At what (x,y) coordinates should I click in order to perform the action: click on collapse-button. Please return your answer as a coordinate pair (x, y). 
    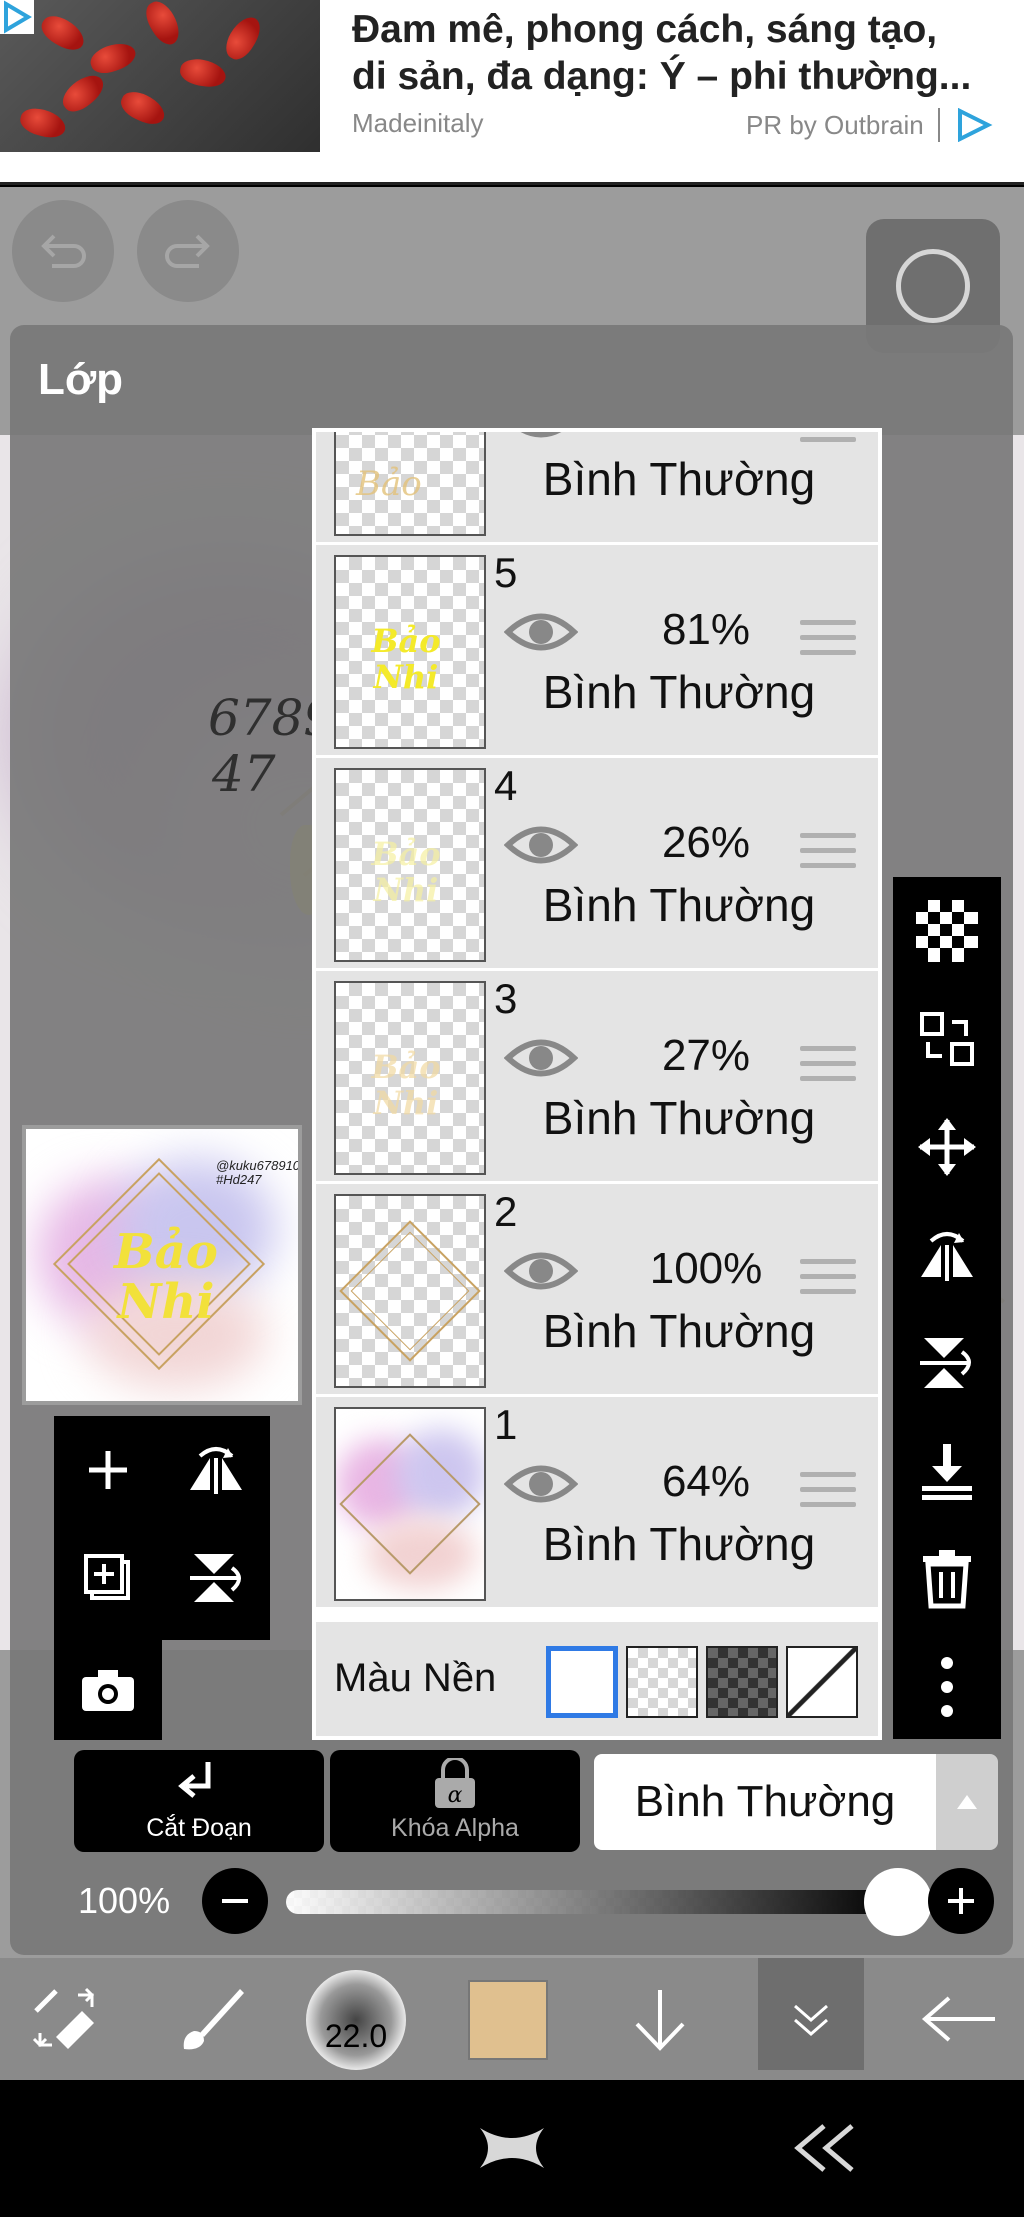
    Looking at the image, I should click on (811, 2014).